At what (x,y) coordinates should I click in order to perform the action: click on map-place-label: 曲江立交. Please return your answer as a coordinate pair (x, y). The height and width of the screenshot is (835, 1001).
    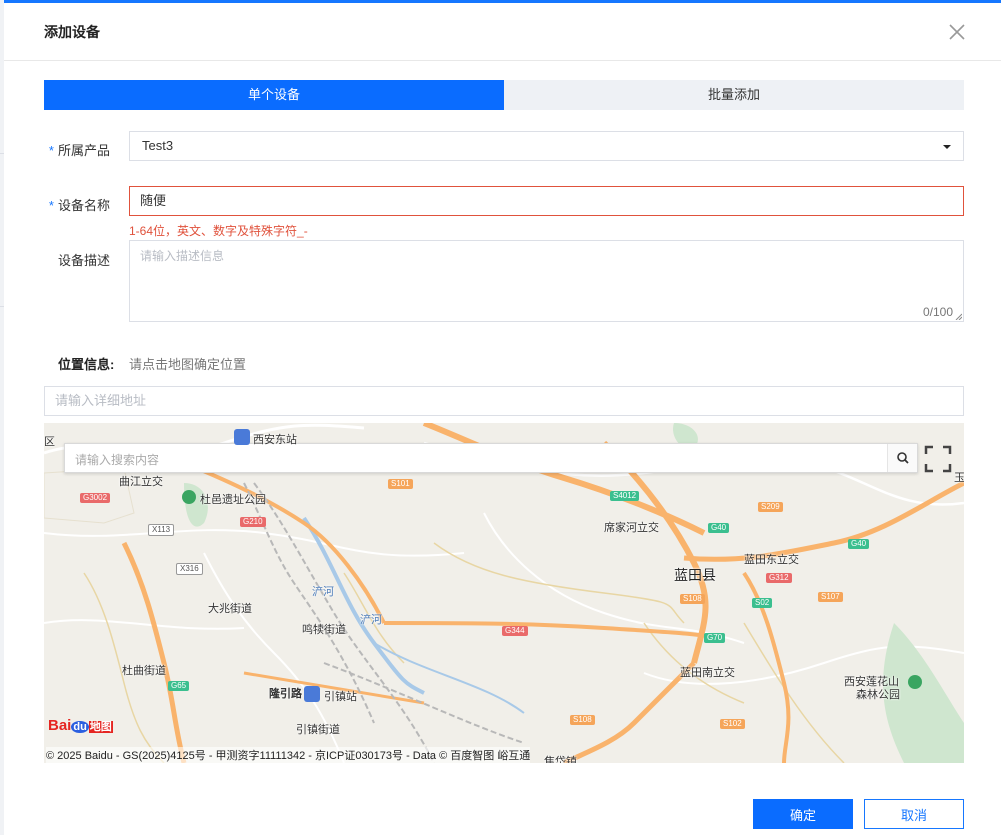
    Looking at the image, I should click on (141, 482).